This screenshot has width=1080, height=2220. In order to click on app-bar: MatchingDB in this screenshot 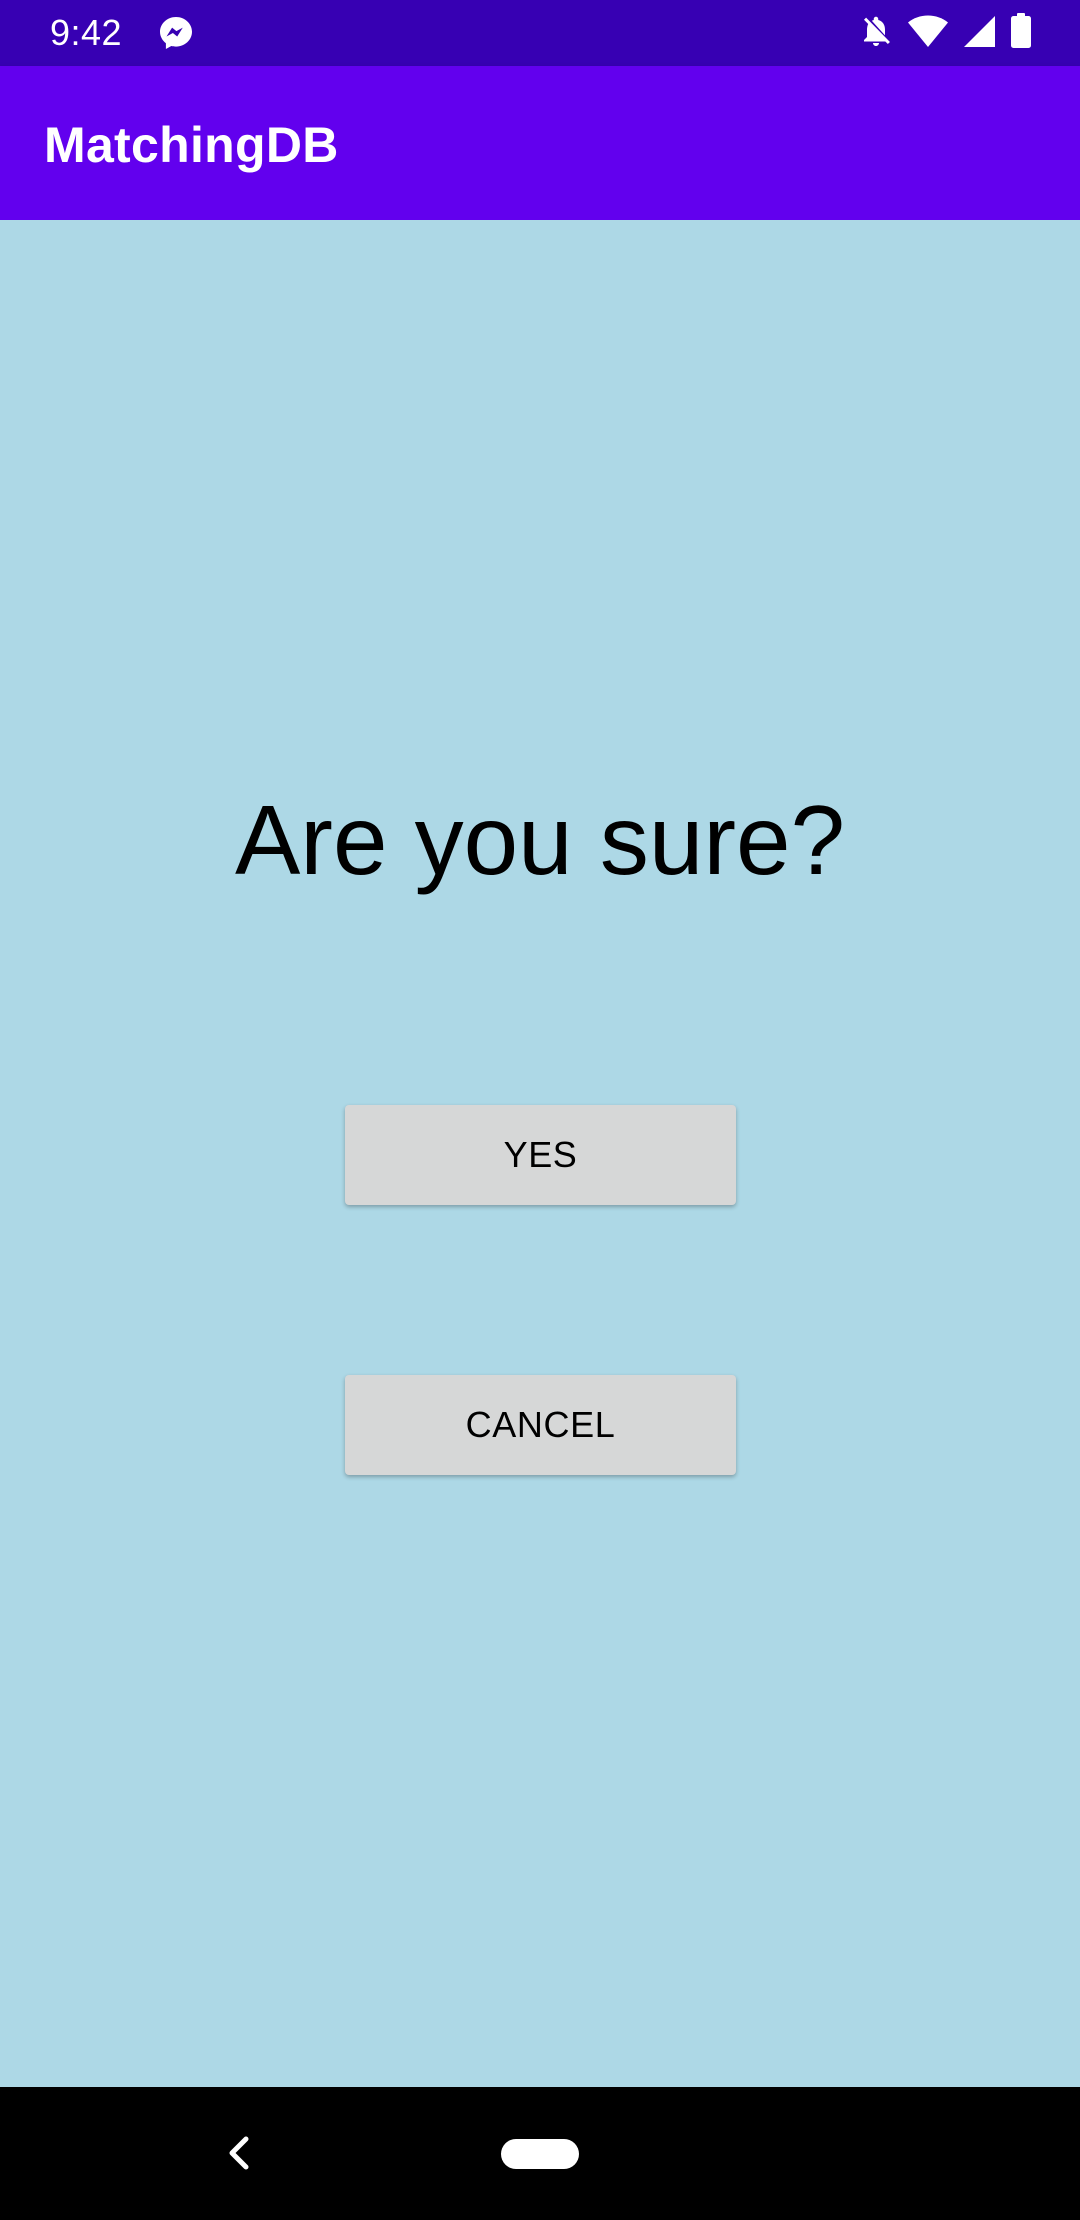, I will do `click(540, 143)`.